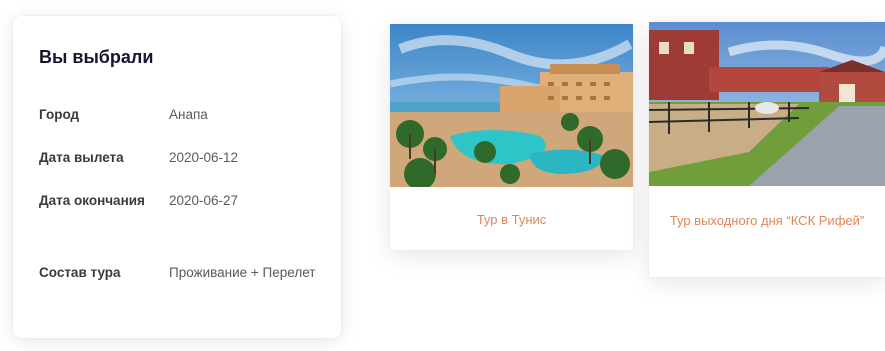 This screenshot has width=885, height=351. I want to click on resort-pool-photo, so click(511, 105).